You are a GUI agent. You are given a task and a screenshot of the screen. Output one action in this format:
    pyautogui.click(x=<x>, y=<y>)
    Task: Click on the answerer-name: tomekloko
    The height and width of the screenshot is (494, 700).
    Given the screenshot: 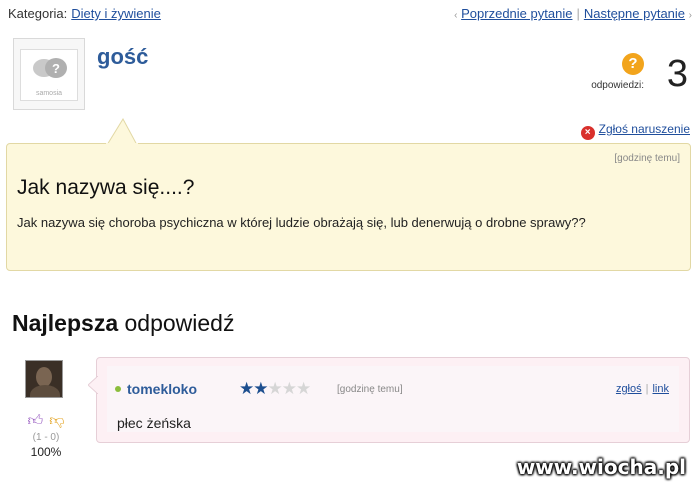 What is the action you would take?
    pyautogui.click(x=162, y=389)
    